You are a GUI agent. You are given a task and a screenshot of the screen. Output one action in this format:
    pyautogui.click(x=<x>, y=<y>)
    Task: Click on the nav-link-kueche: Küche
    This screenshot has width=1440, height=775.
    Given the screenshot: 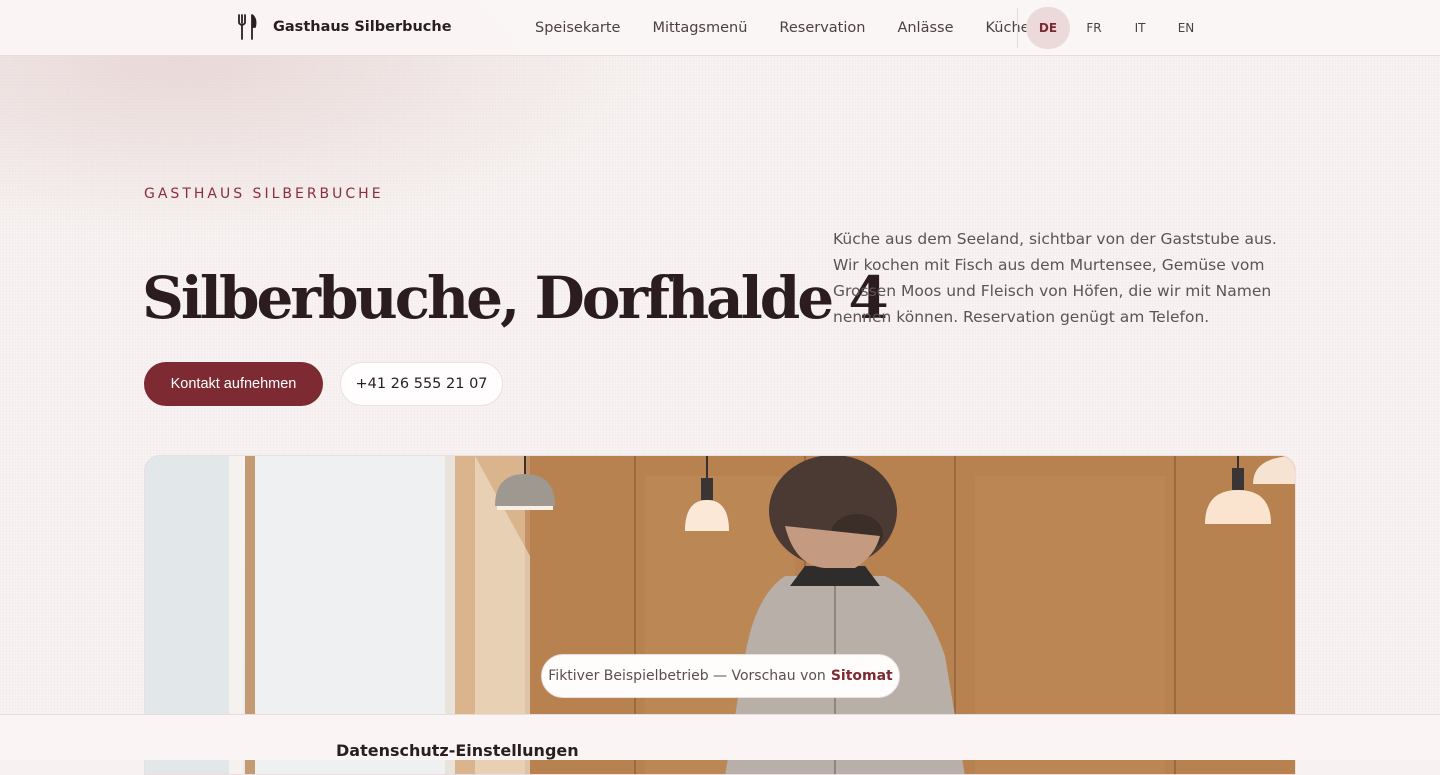 What is the action you would take?
    pyautogui.click(x=1008, y=28)
    